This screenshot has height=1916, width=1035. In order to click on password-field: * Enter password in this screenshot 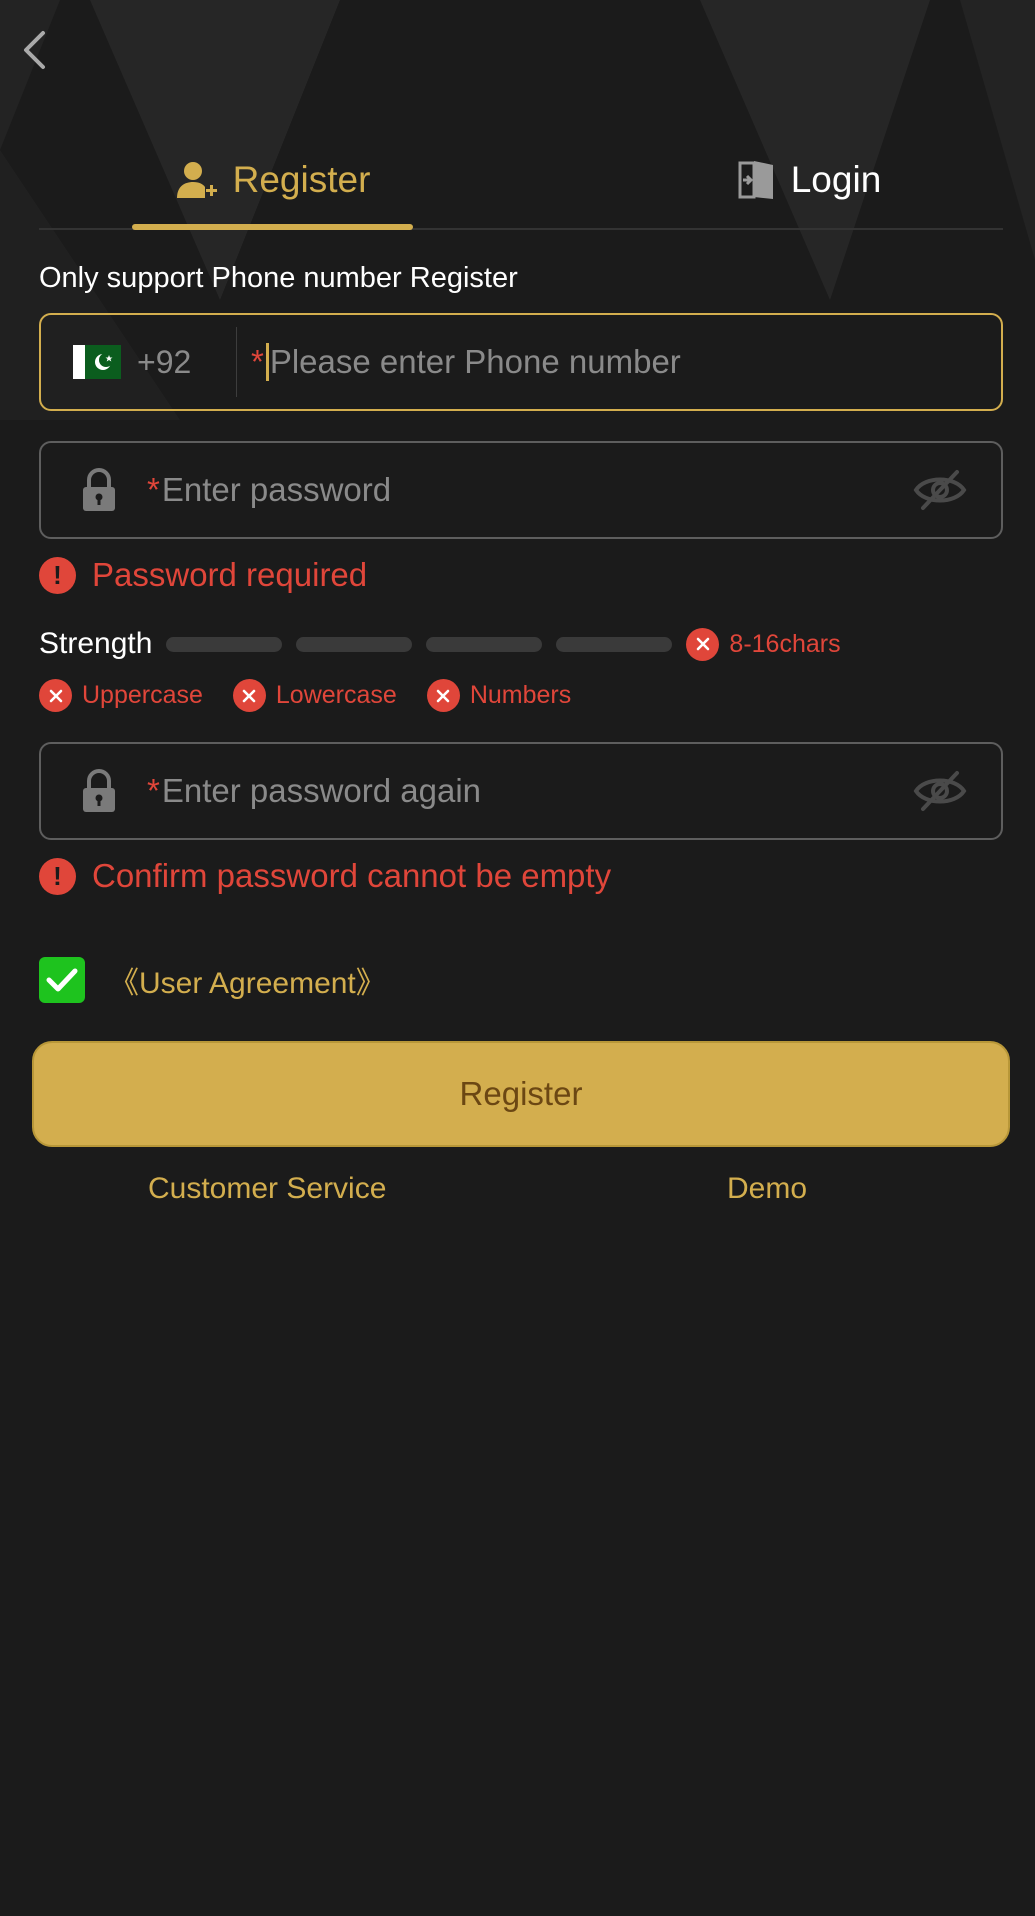, I will do `click(521, 490)`.